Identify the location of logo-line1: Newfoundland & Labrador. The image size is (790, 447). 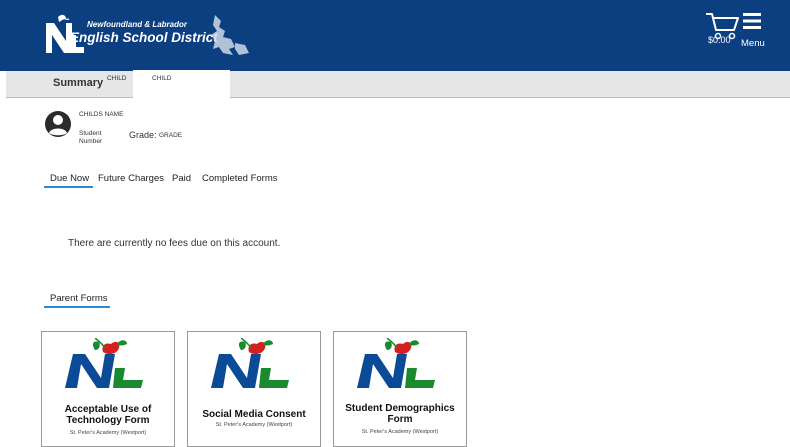
(137, 24).